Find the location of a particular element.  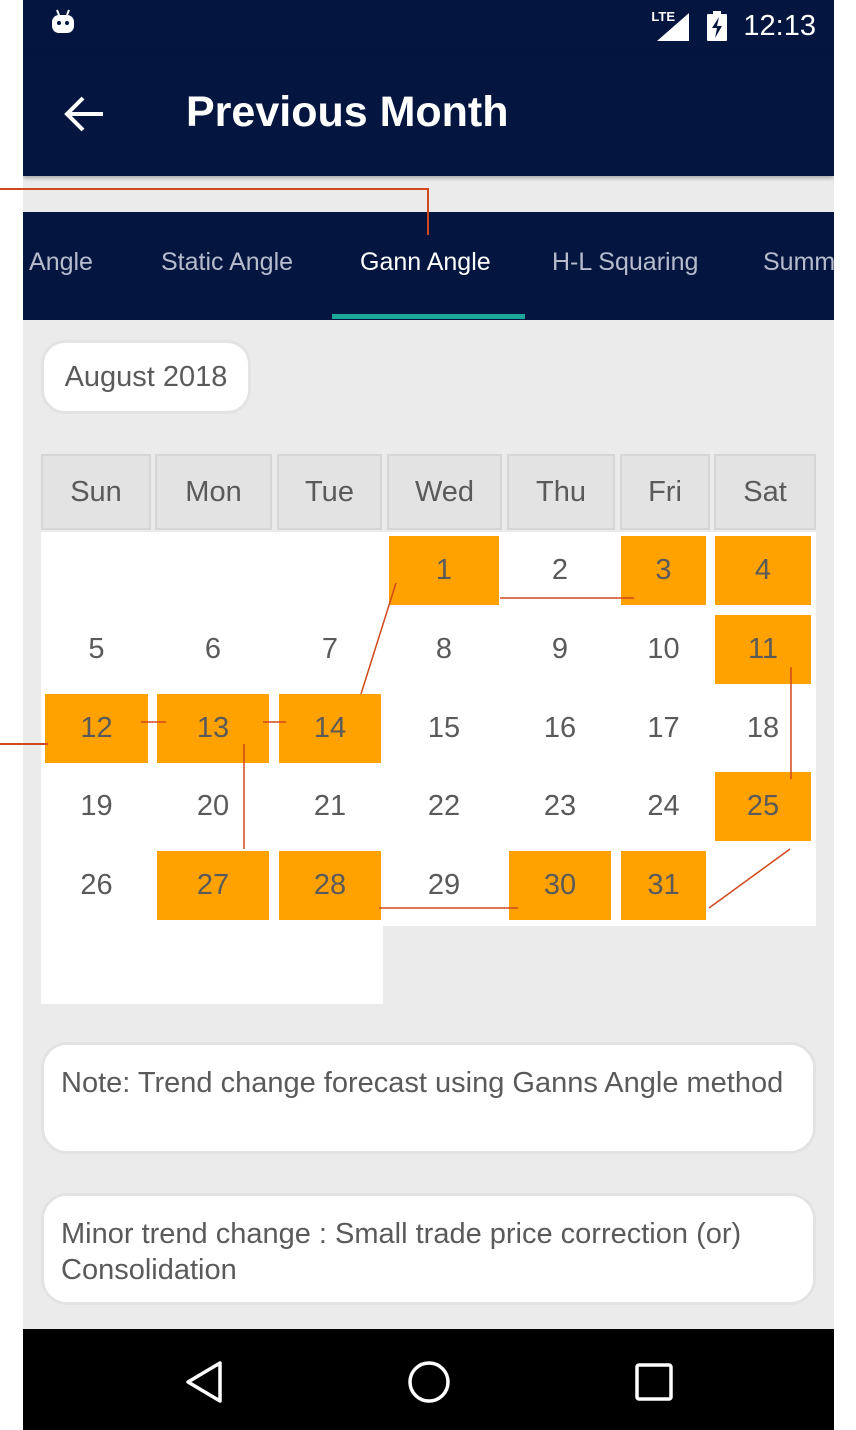

battery-charging-icon is located at coordinates (717, 26).